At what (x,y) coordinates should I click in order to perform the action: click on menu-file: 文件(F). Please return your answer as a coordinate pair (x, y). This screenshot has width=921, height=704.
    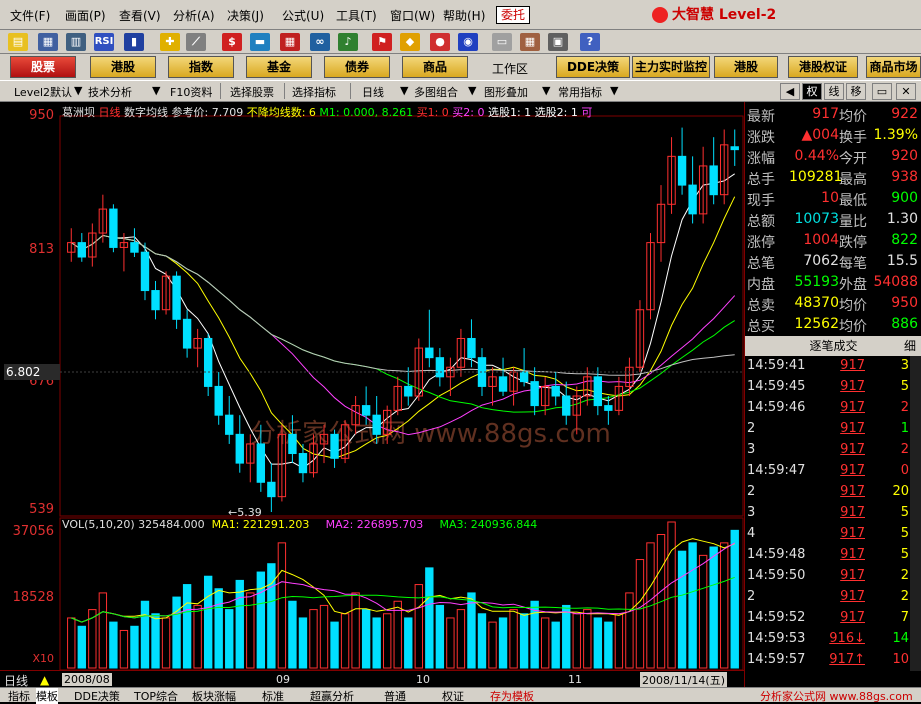
    Looking at the image, I should click on (30, 15).